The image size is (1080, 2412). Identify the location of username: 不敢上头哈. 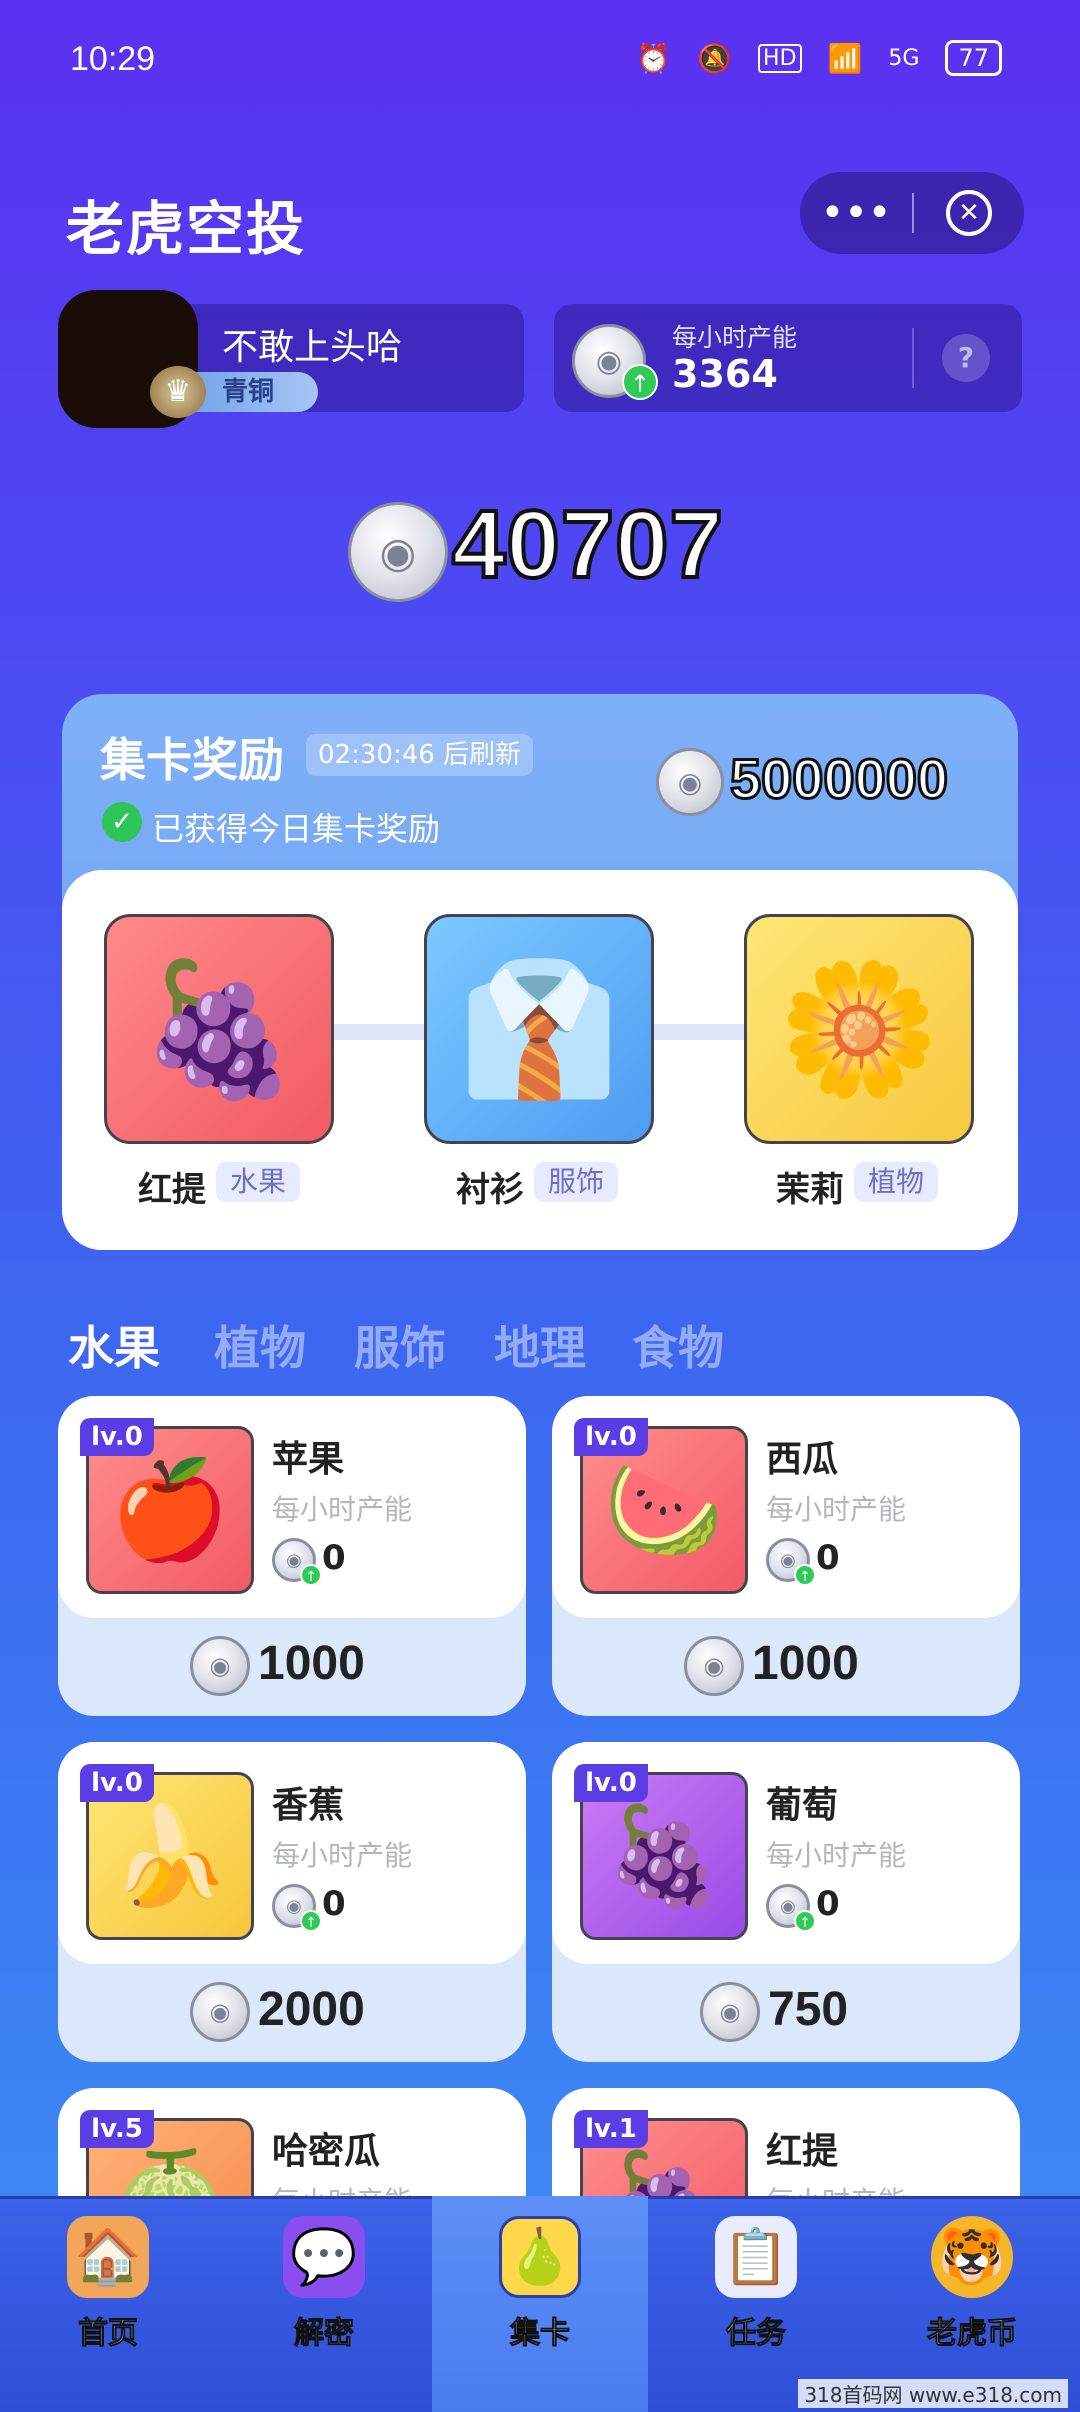
(312, 347).